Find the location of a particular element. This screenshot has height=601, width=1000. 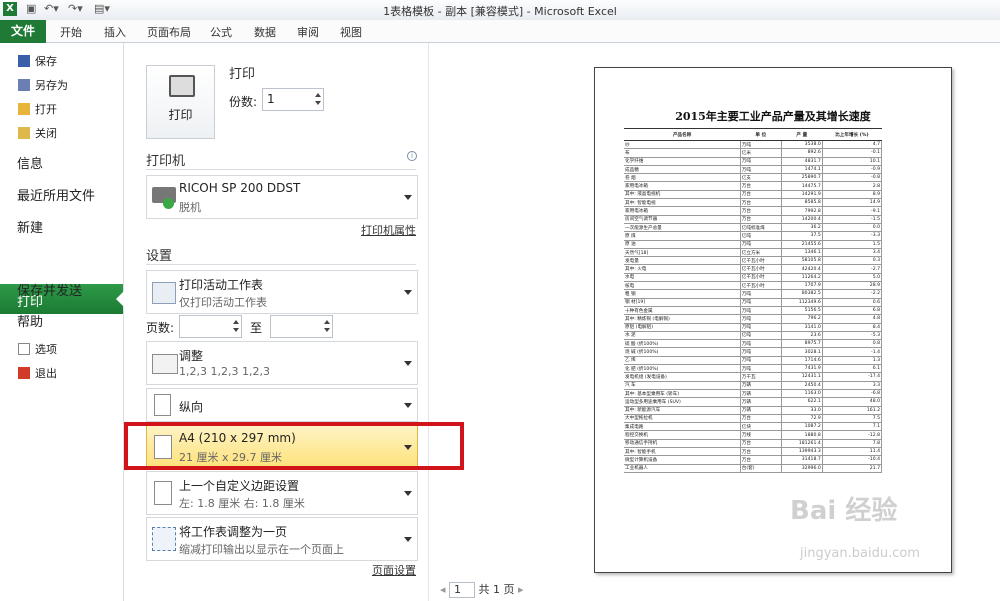

table-row: 其中: 火电 亿千瓦小时 42420.4 -2.7 is located at coordinates (753, 269).